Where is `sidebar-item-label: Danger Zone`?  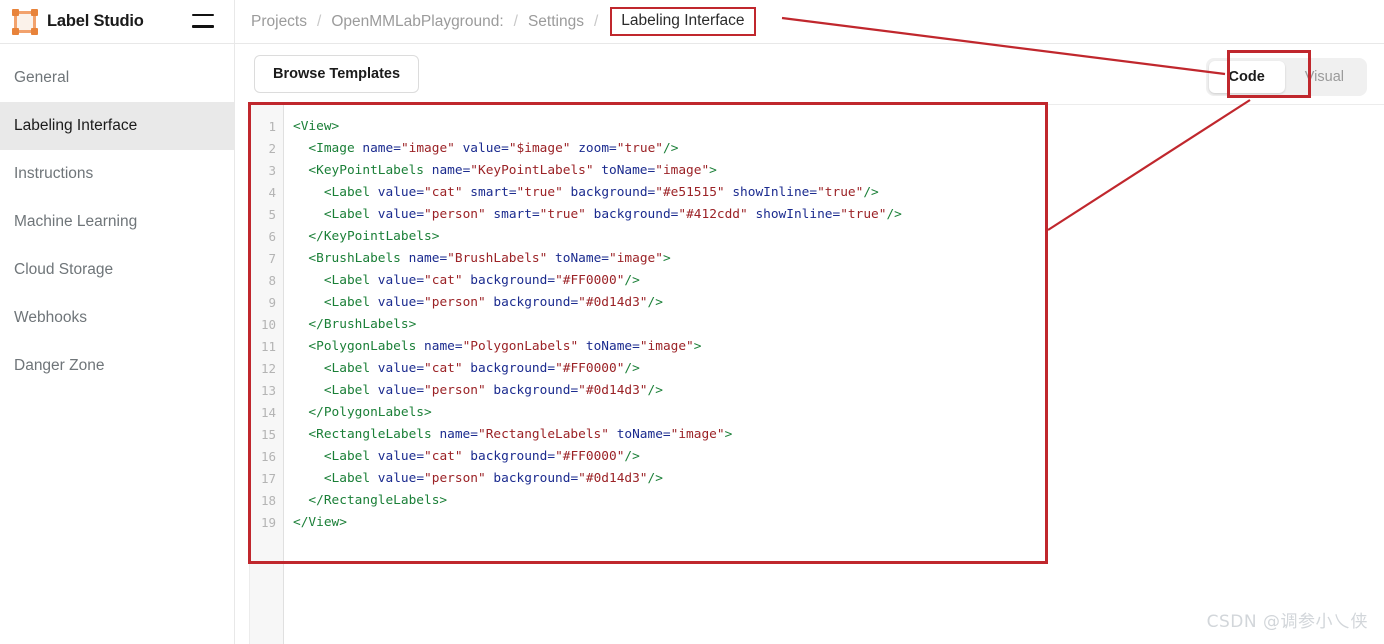
sidebar-item-label: Danger Zone is located at coordinates (59, 365).